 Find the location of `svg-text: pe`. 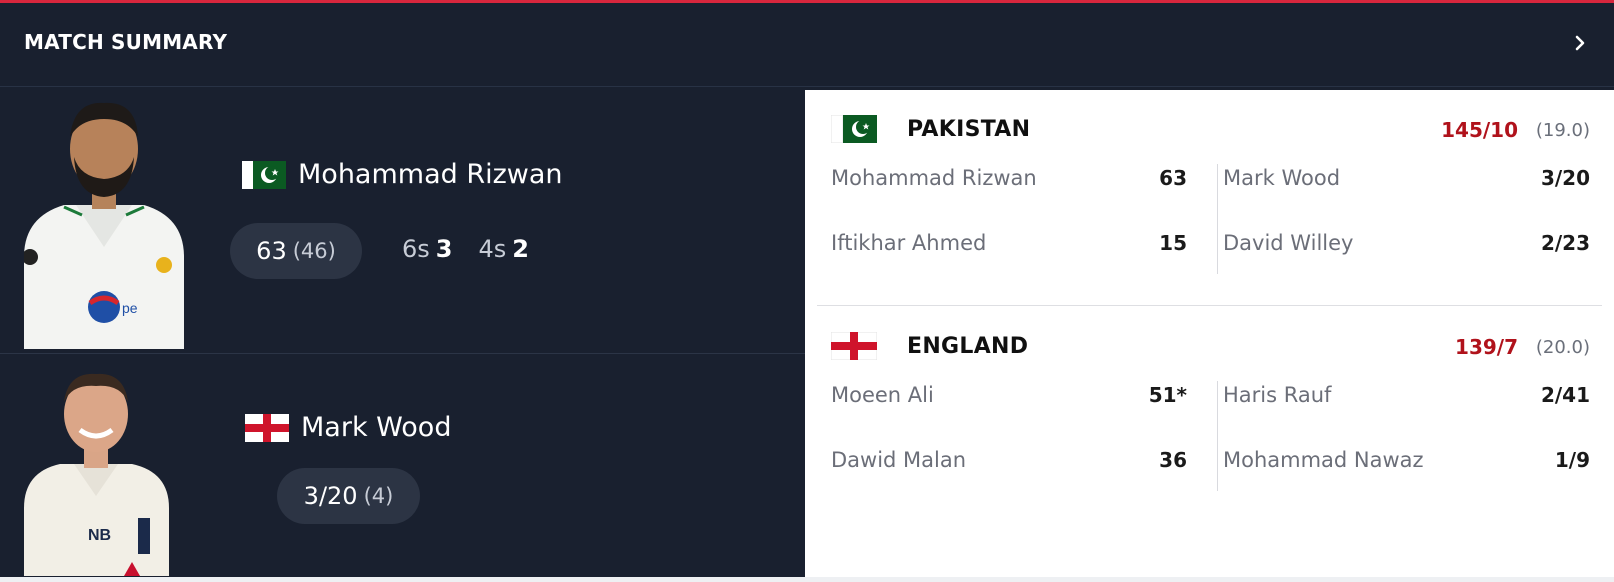

svg-text: pe is located at coordinates (130, 308).